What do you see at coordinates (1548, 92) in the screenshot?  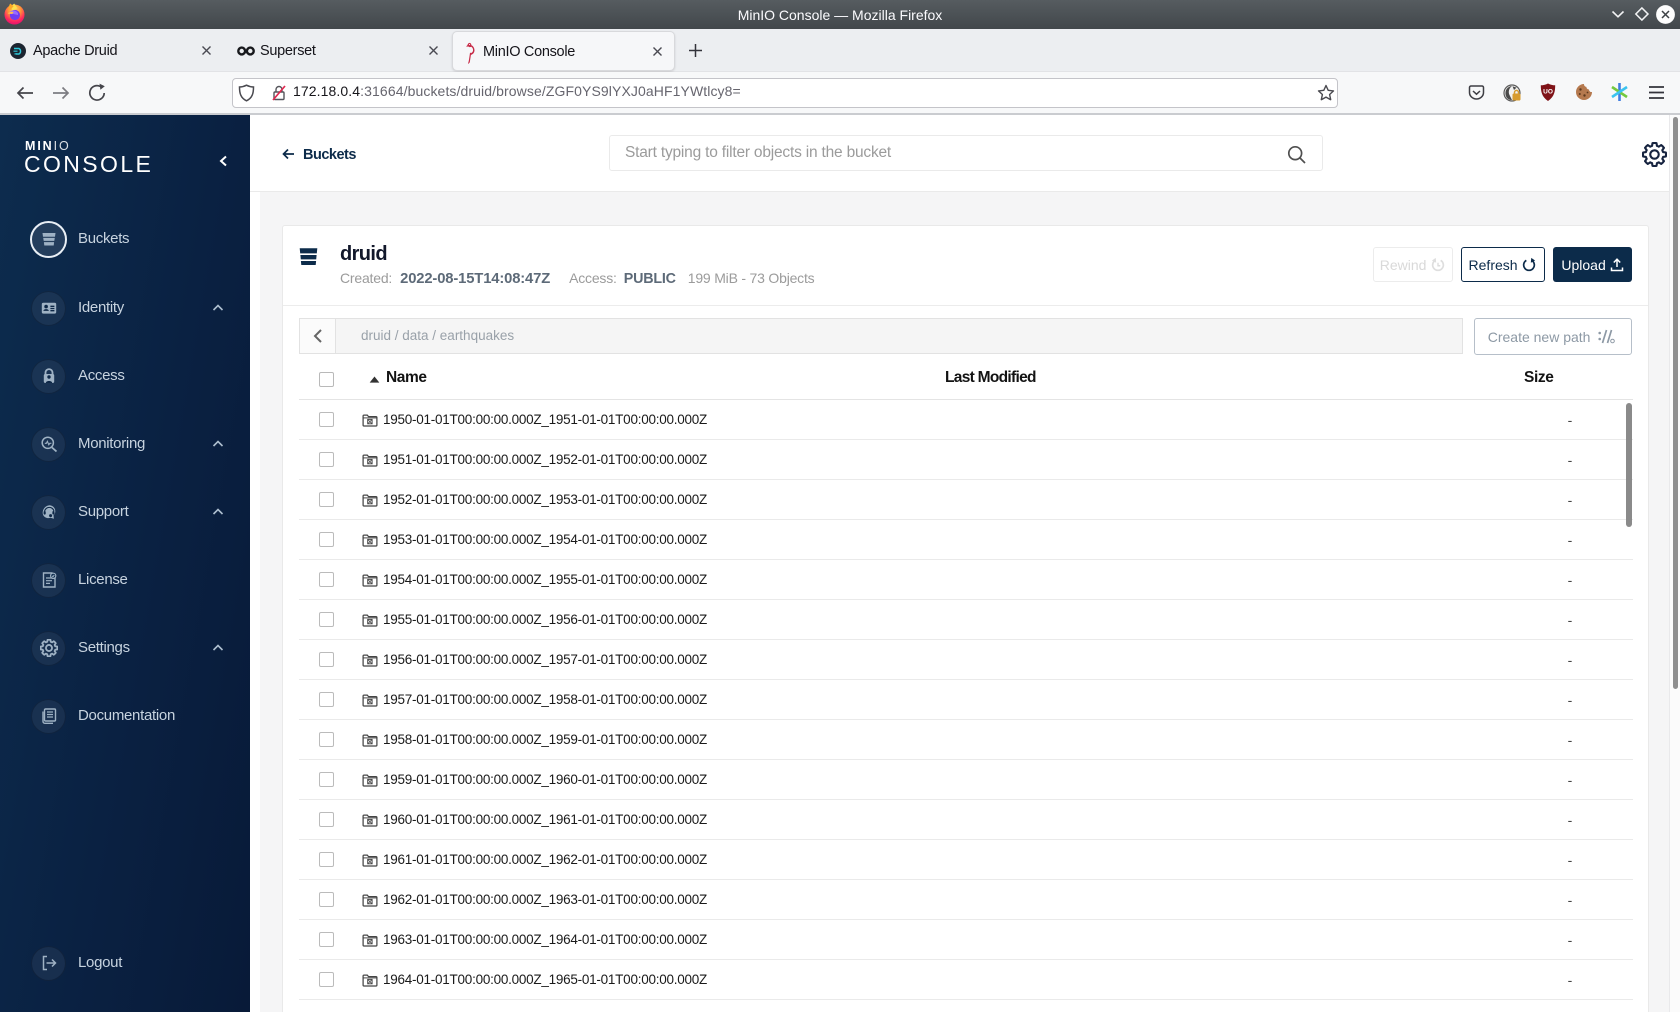 I see `svg-text: UO` at bounding box center [1548, 92].